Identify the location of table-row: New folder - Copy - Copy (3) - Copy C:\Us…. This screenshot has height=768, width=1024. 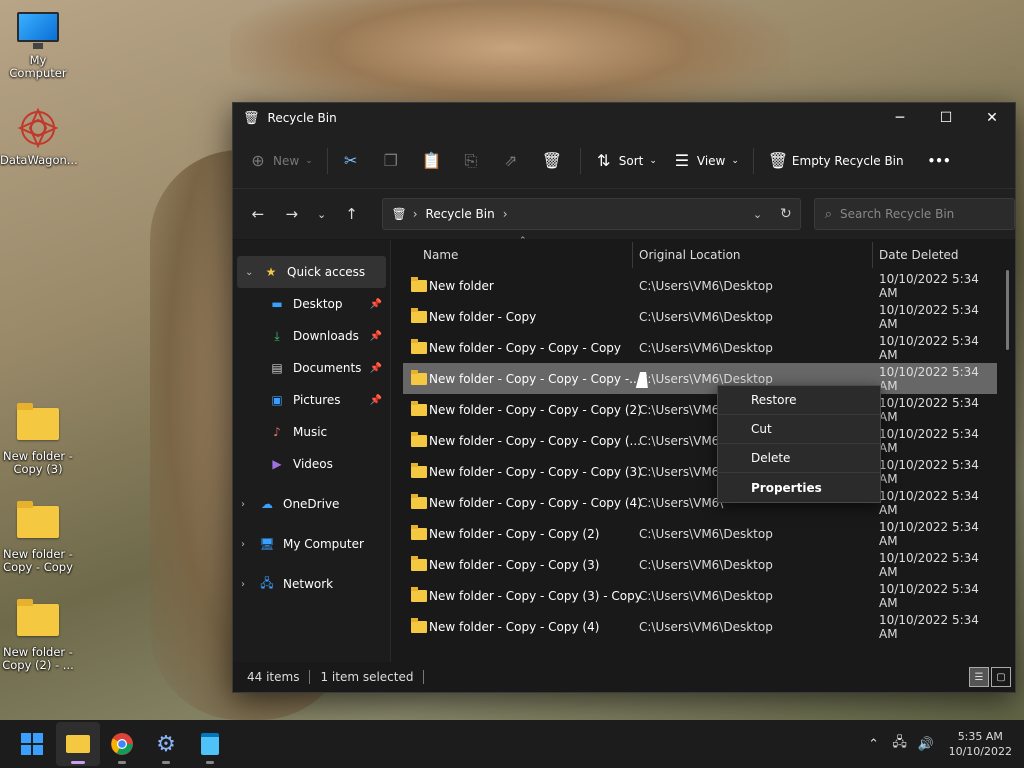
(700, 595).